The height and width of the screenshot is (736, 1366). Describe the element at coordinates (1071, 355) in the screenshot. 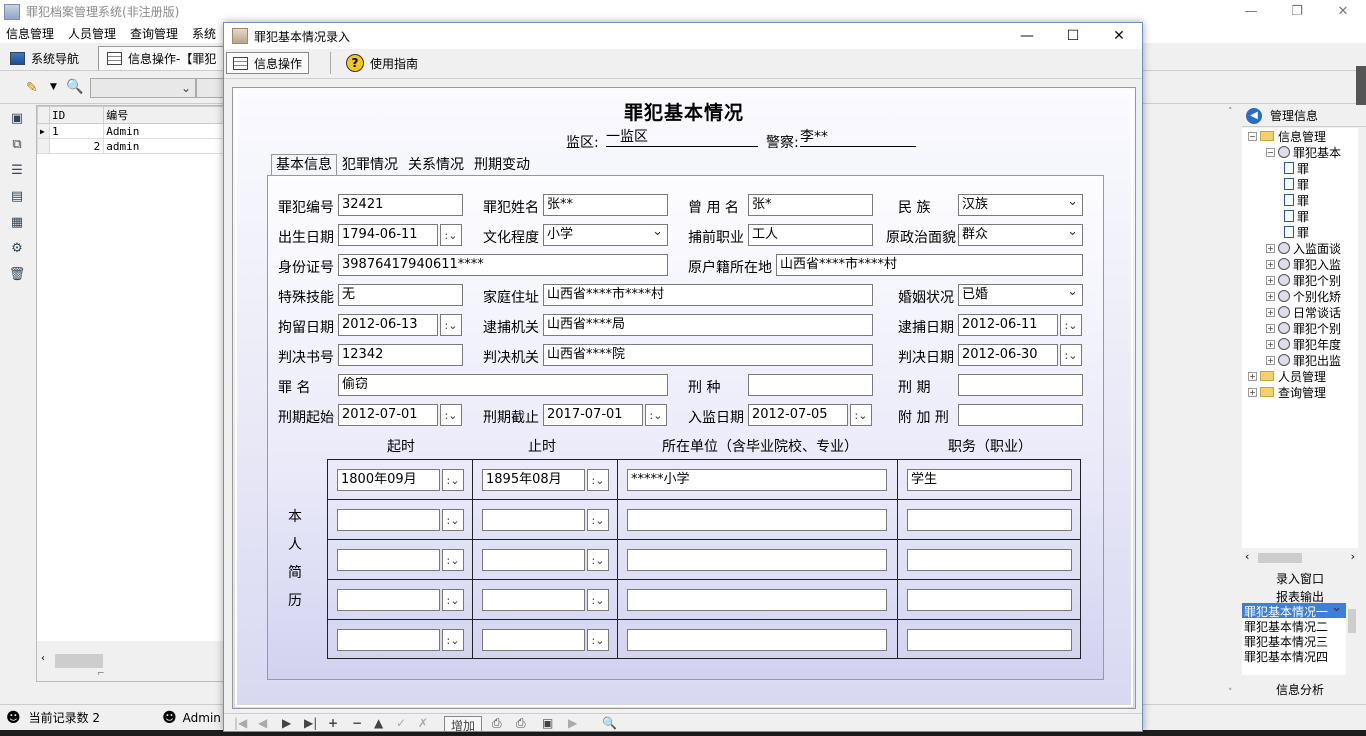

I see `verdict-date-picker: :⌄` at that location.